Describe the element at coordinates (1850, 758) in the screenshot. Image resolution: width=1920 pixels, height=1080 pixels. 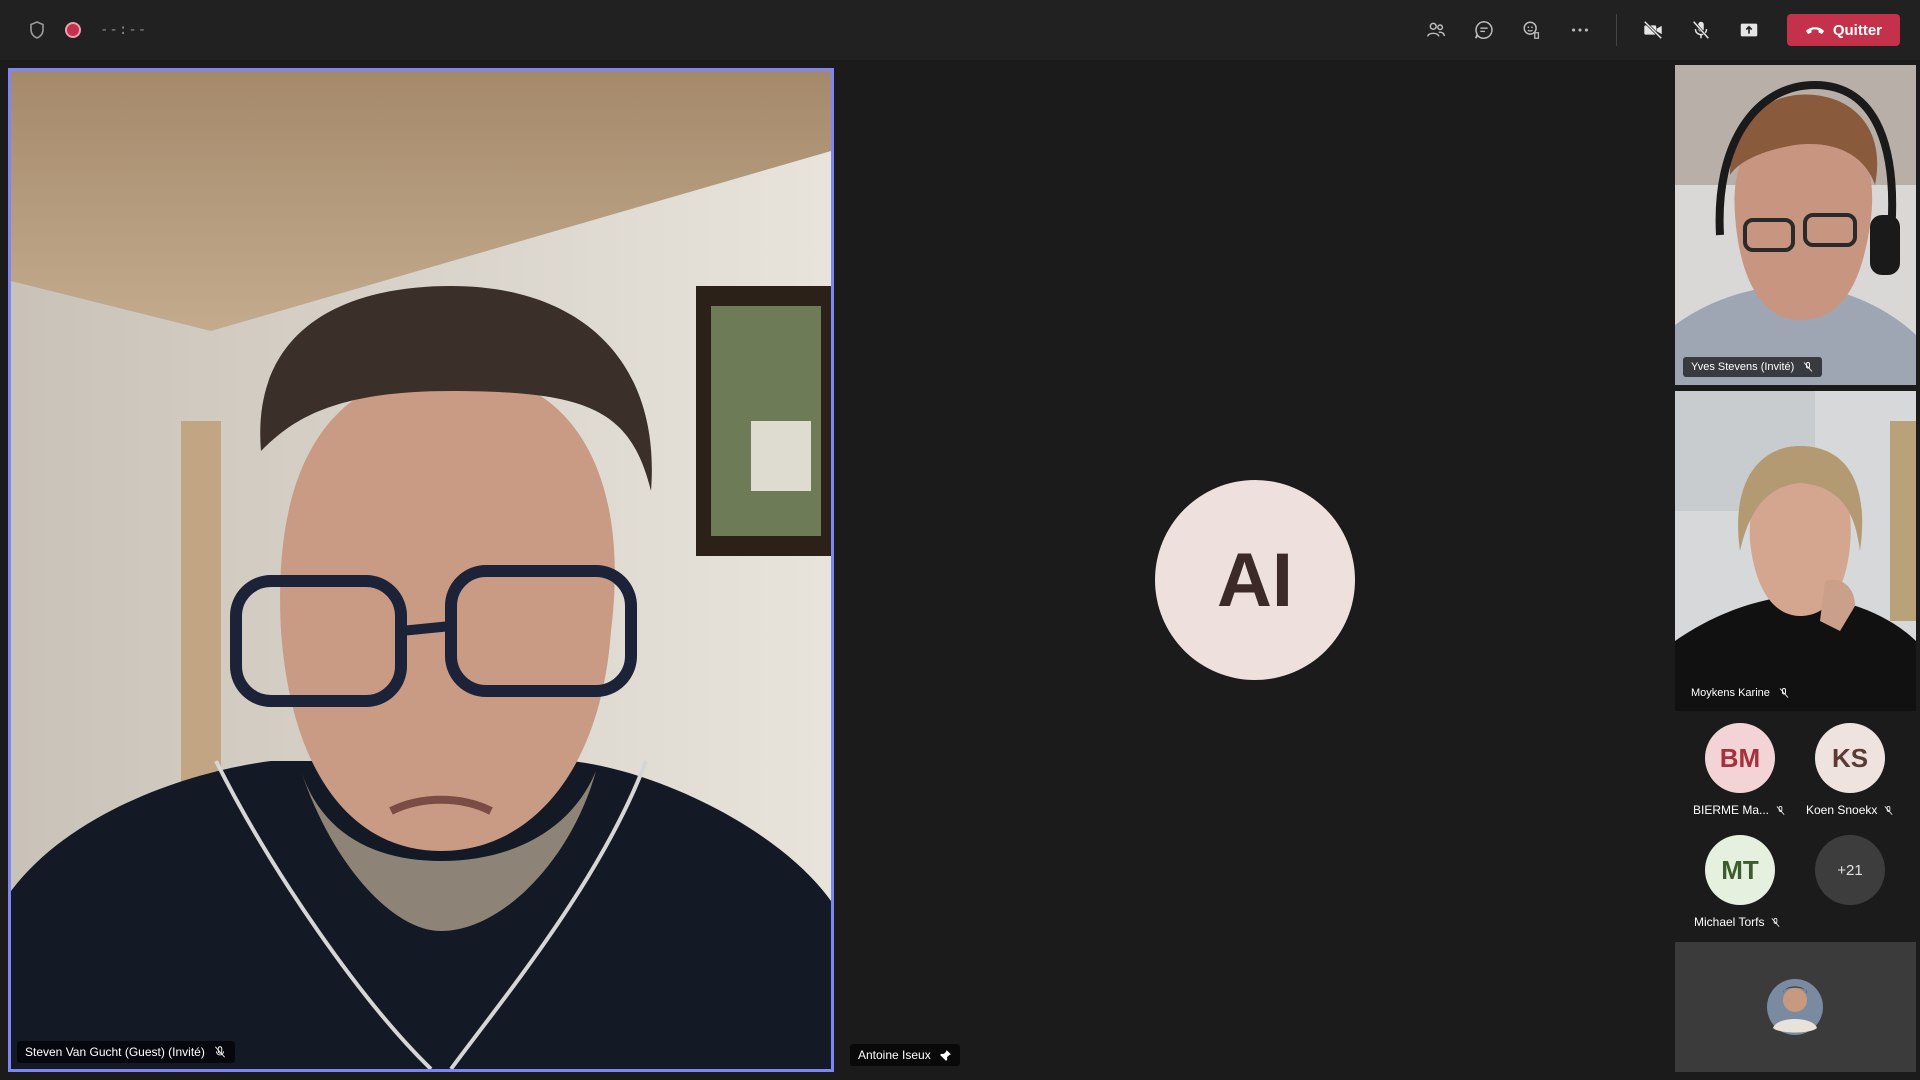
I see `participant-avatar: KS` at that location.